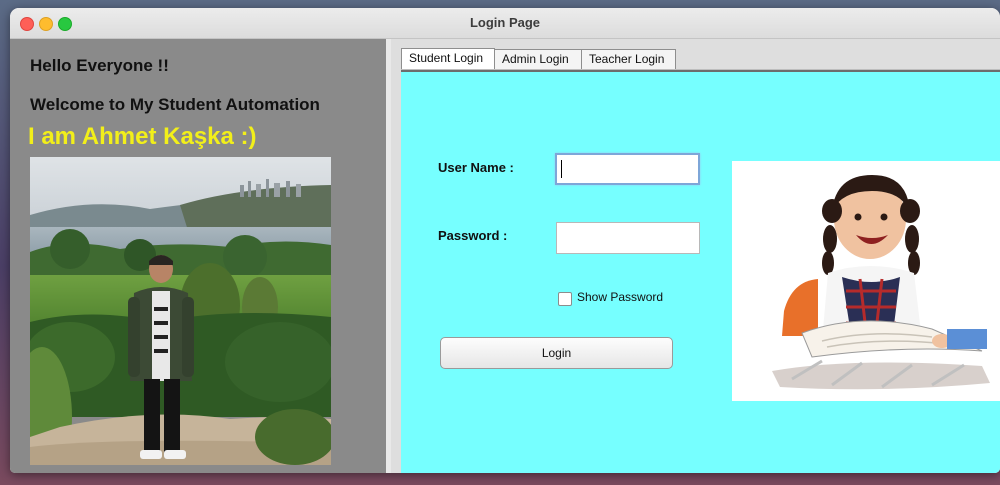  Describe the element at coordinates (476, 167) in the screenshot. I see `username-label: User Name :` at that location.